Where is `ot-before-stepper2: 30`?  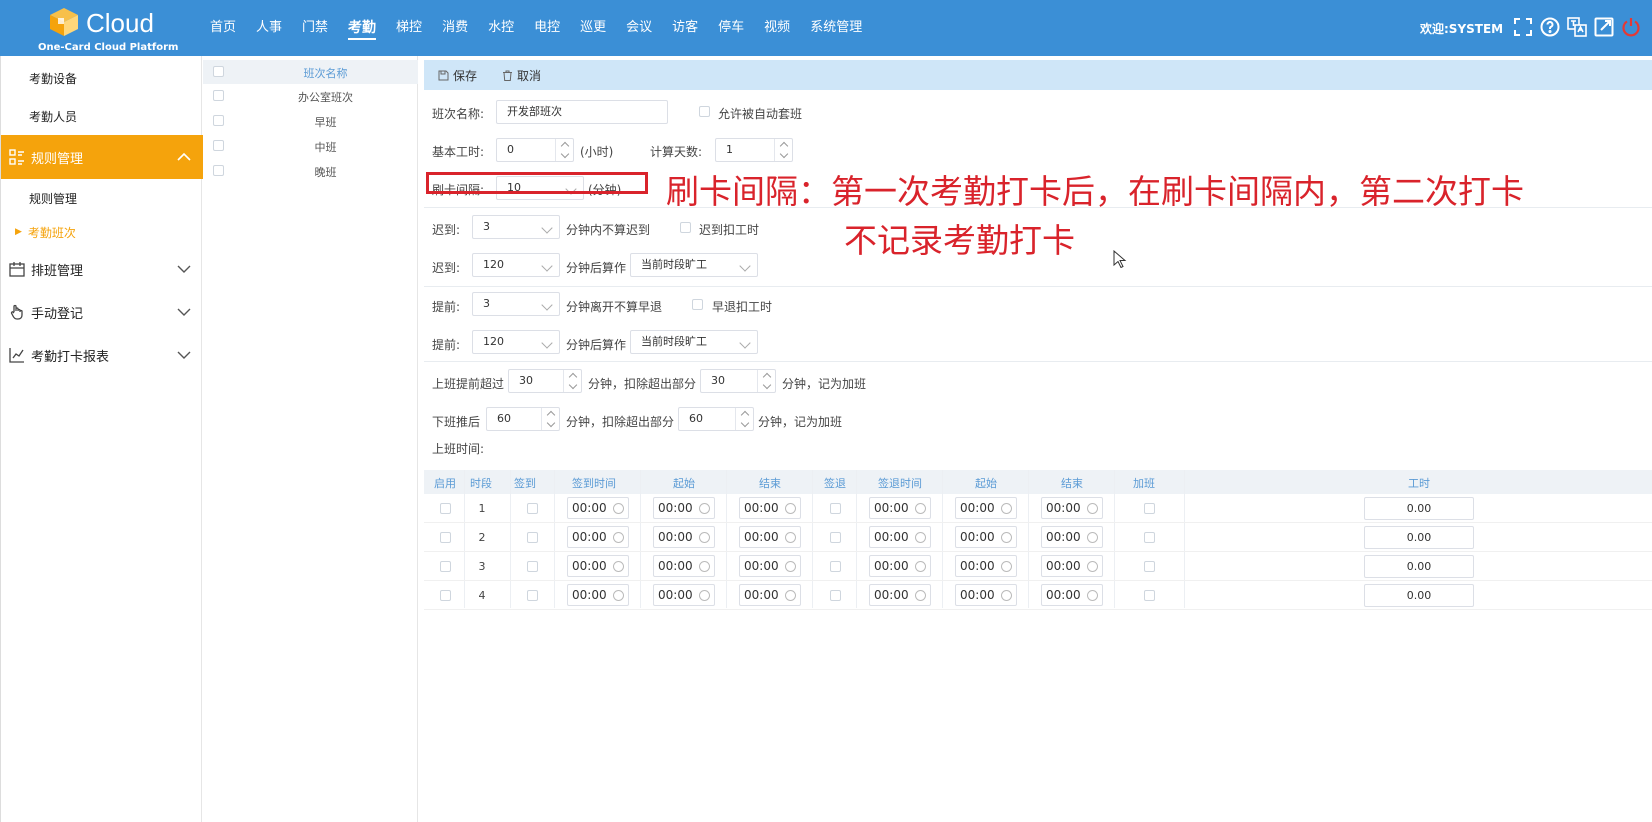
ot-before-stepper2: 30 is located at coordinates (738, 381).